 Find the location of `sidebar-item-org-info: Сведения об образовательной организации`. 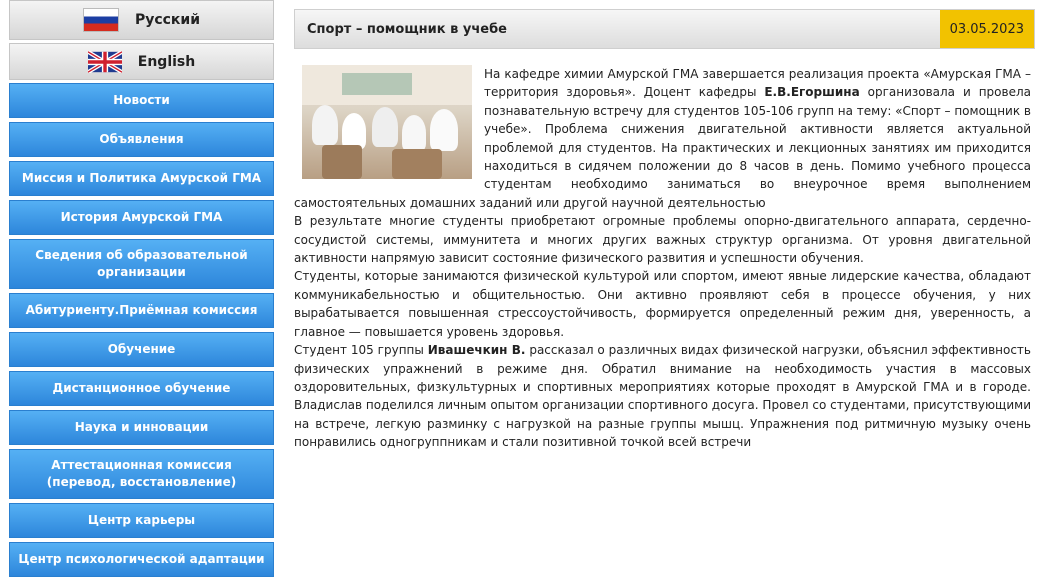

sidebar-item-org-info: Сведения об образовательной организации is located at coordinates (141, 264).